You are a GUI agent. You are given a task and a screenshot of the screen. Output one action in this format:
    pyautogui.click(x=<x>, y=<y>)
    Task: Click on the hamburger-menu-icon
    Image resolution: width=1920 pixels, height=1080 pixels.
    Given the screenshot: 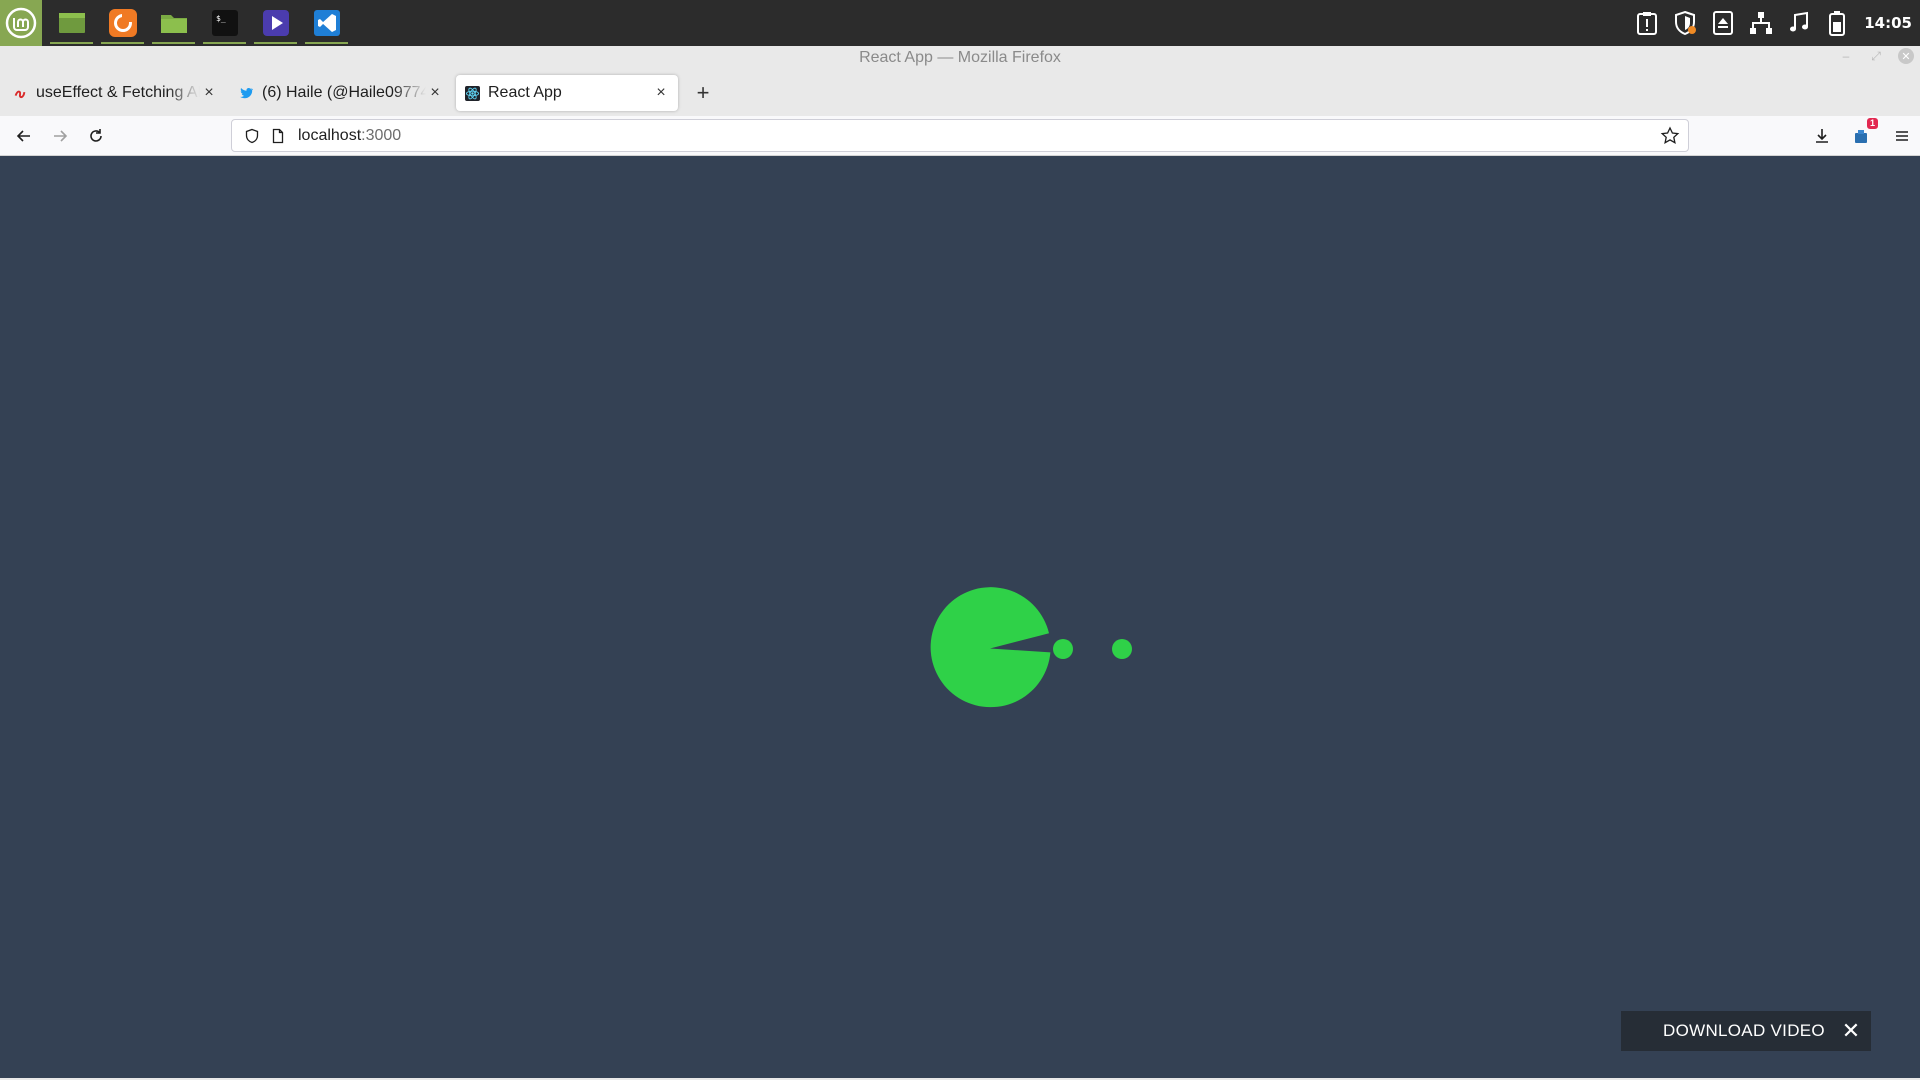 What is the action you would take?
    pyautogui.click(x=1902, y=136)
    